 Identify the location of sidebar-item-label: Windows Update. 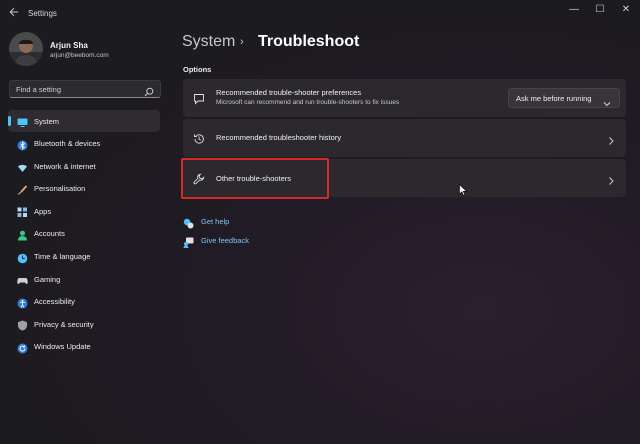
(62, 347).